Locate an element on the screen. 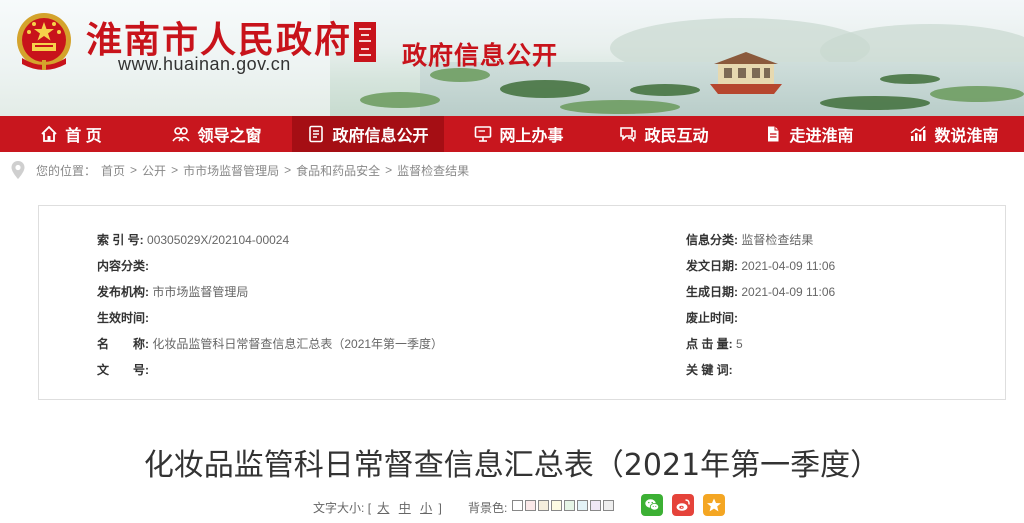 This screenshot has width=1024, height=523. bracket-close: ] is located at coordinates (440, 508).